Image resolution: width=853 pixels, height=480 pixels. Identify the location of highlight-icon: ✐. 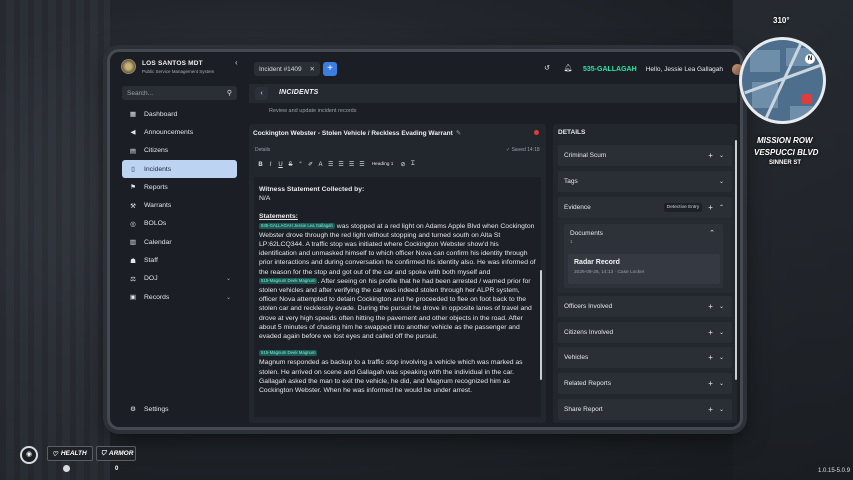
(310, 164).